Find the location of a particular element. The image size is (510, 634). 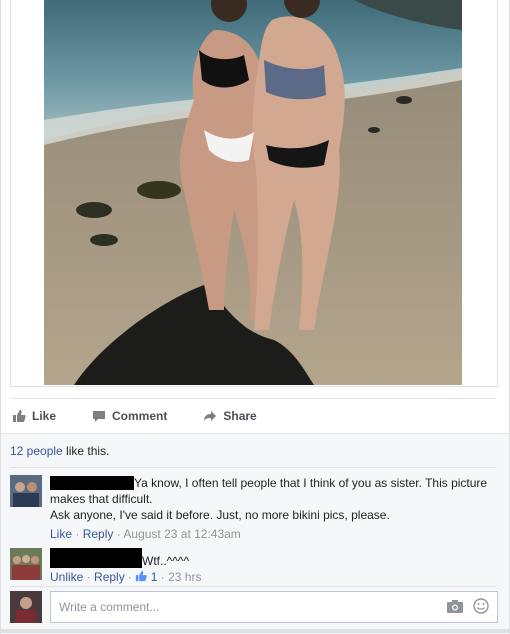

comment-text: Wtf..^^^^ is located at coordinates (166, 561).